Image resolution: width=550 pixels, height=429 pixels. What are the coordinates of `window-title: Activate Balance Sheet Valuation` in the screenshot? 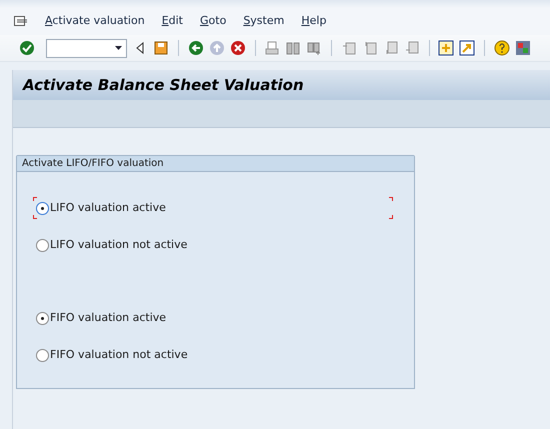 It's located at (163, 85).